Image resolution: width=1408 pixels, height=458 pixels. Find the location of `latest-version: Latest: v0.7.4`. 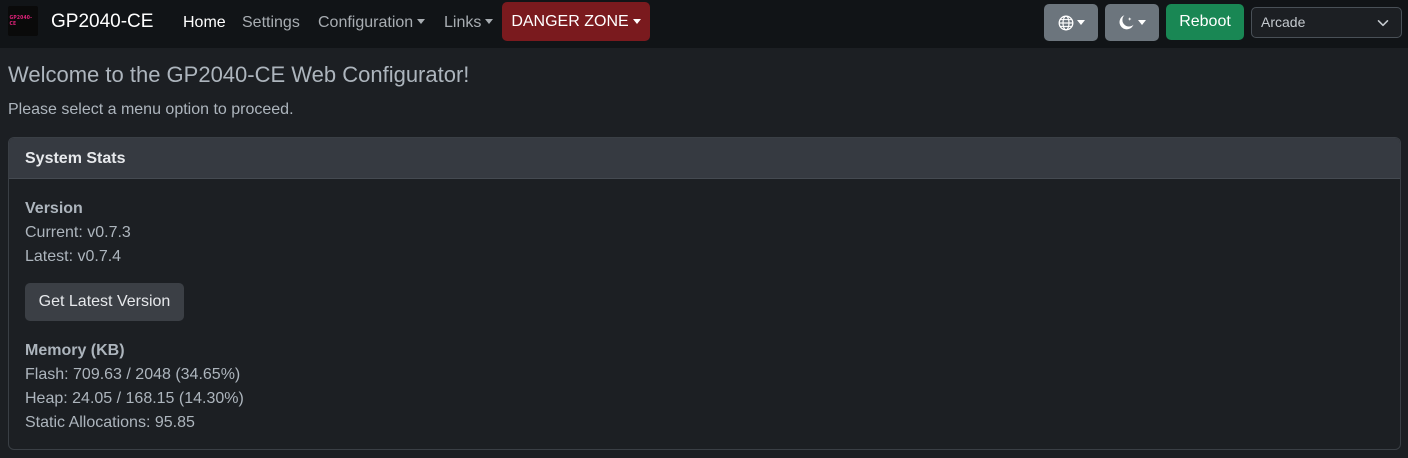

latest-version: Latest: v0.7.4 is located at coordinates (73, 256).